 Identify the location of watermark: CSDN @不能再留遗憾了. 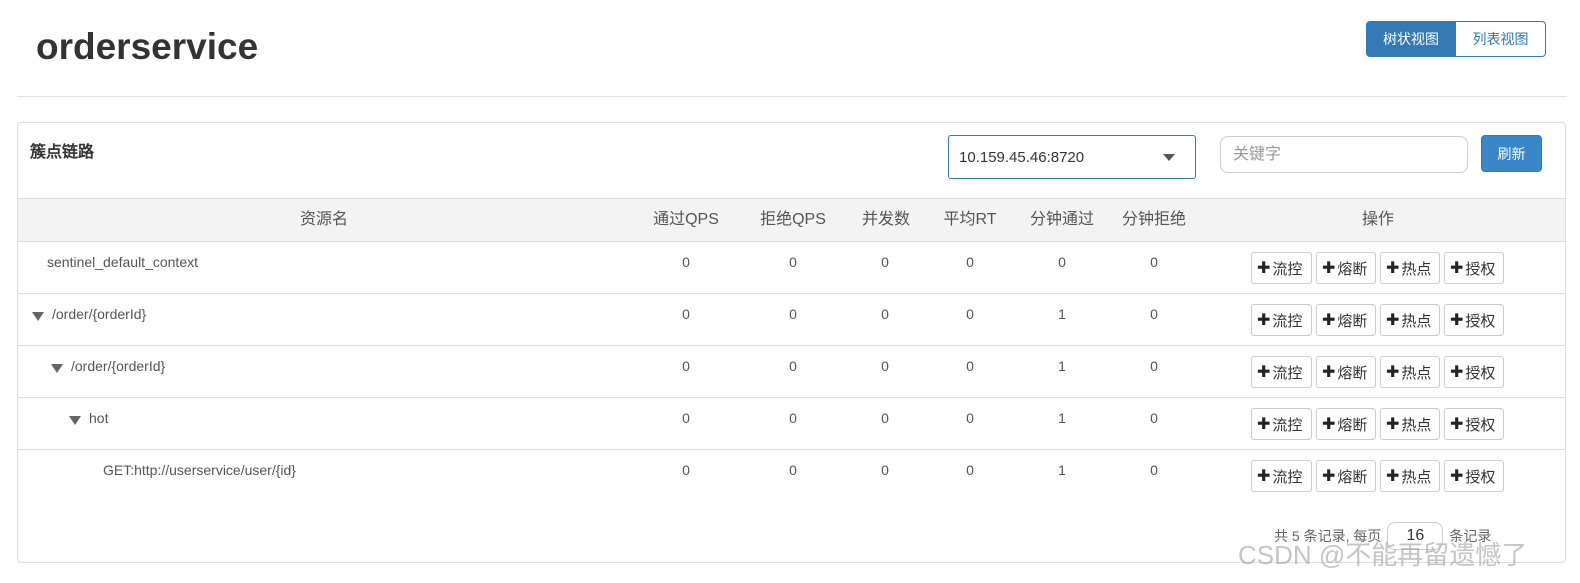
(1383, 555).